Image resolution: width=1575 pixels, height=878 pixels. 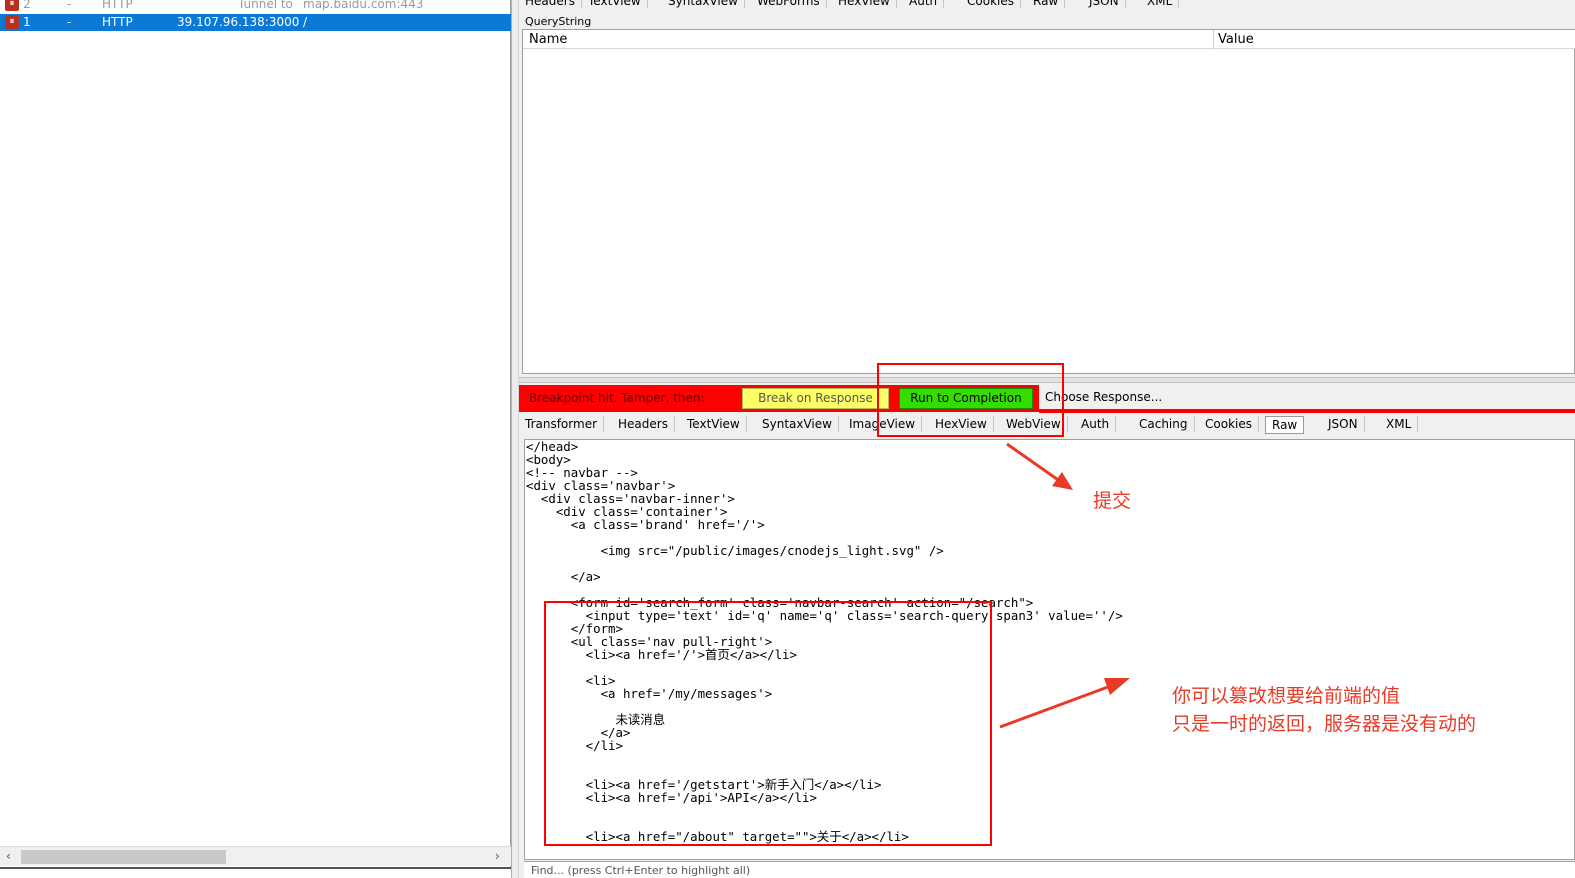 What do you see at coordinates (1064, 703) in the screenshot?
I see `arrow-to-note-icon` at bounding box center [1064, 703].